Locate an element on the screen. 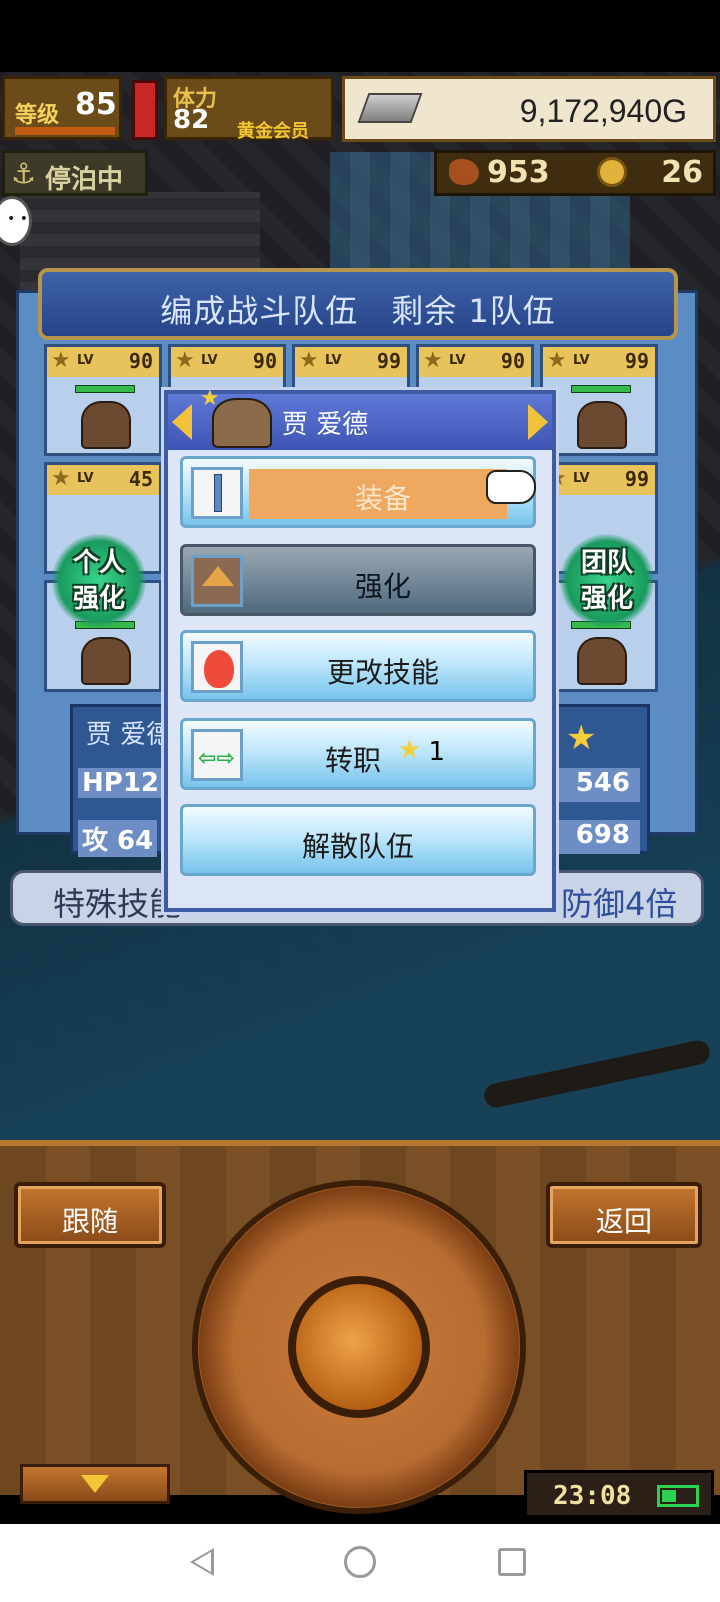  popup-character-name: 贾 爱德 is located at coordinates (325, 425).